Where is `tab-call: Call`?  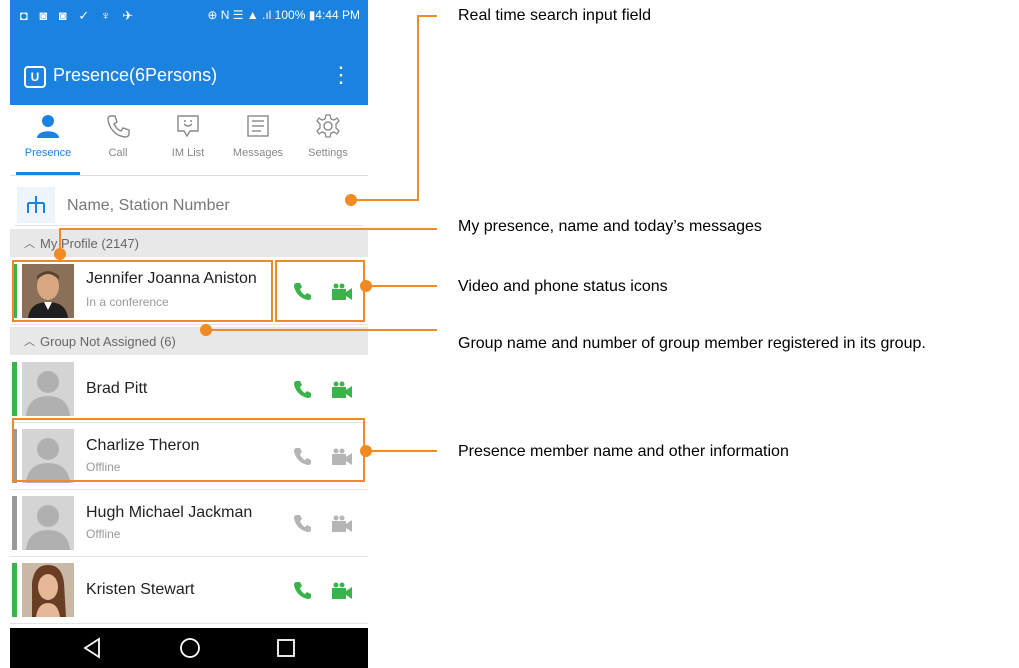 tab-call: Call is located at coordinates (118, 140).